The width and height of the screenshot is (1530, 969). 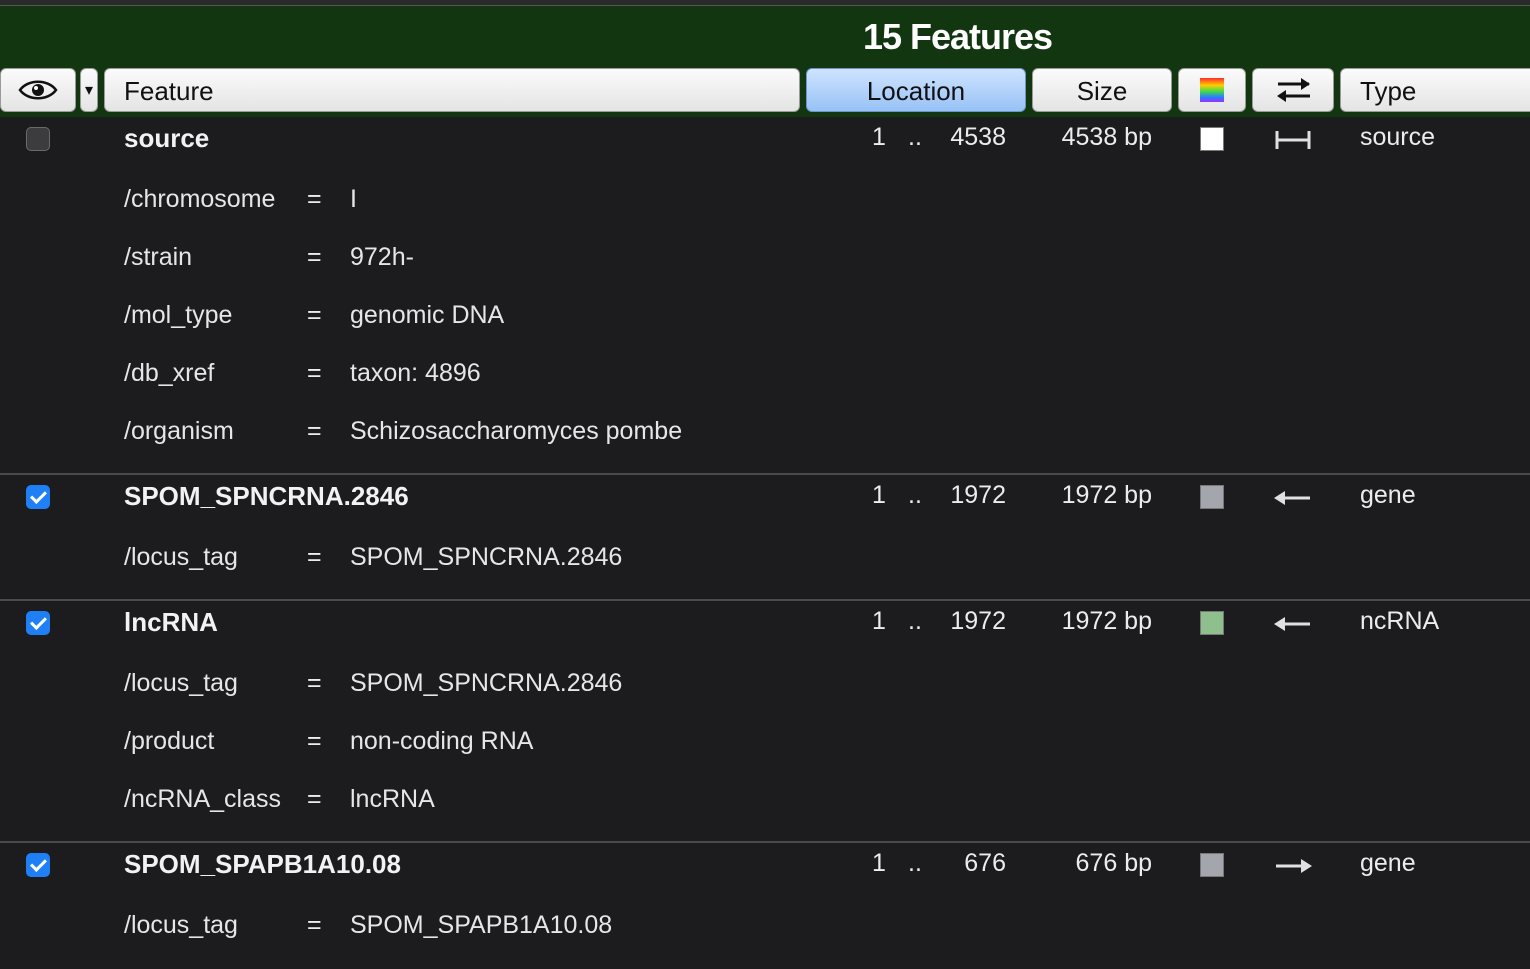 What do you see at coordinates (1113, 863) in the screenshot?
I see `feature-size: 676 bp` at bounding box center [1113, 863].